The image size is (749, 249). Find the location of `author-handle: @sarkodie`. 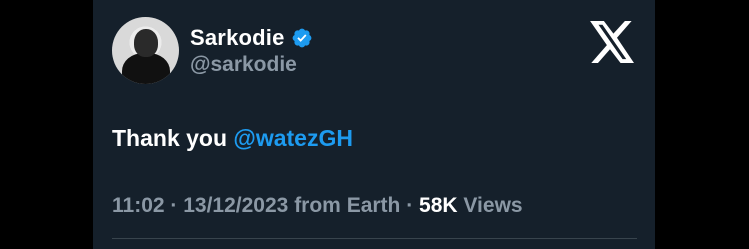

author-handle: @sarkodie is located at coordinates (243, 65).